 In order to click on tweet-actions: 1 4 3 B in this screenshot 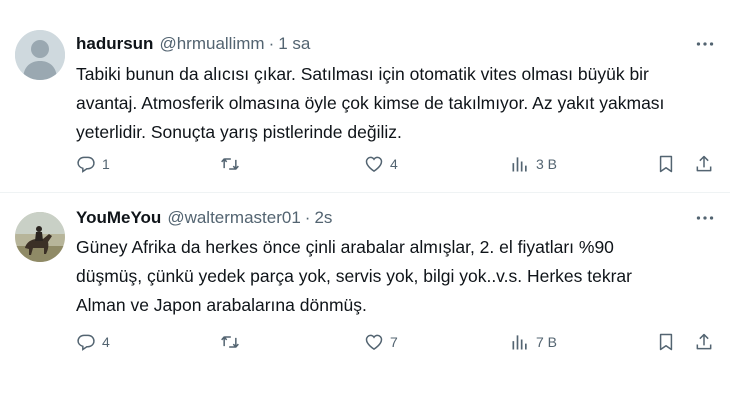, I will do `click(396, 164)`.